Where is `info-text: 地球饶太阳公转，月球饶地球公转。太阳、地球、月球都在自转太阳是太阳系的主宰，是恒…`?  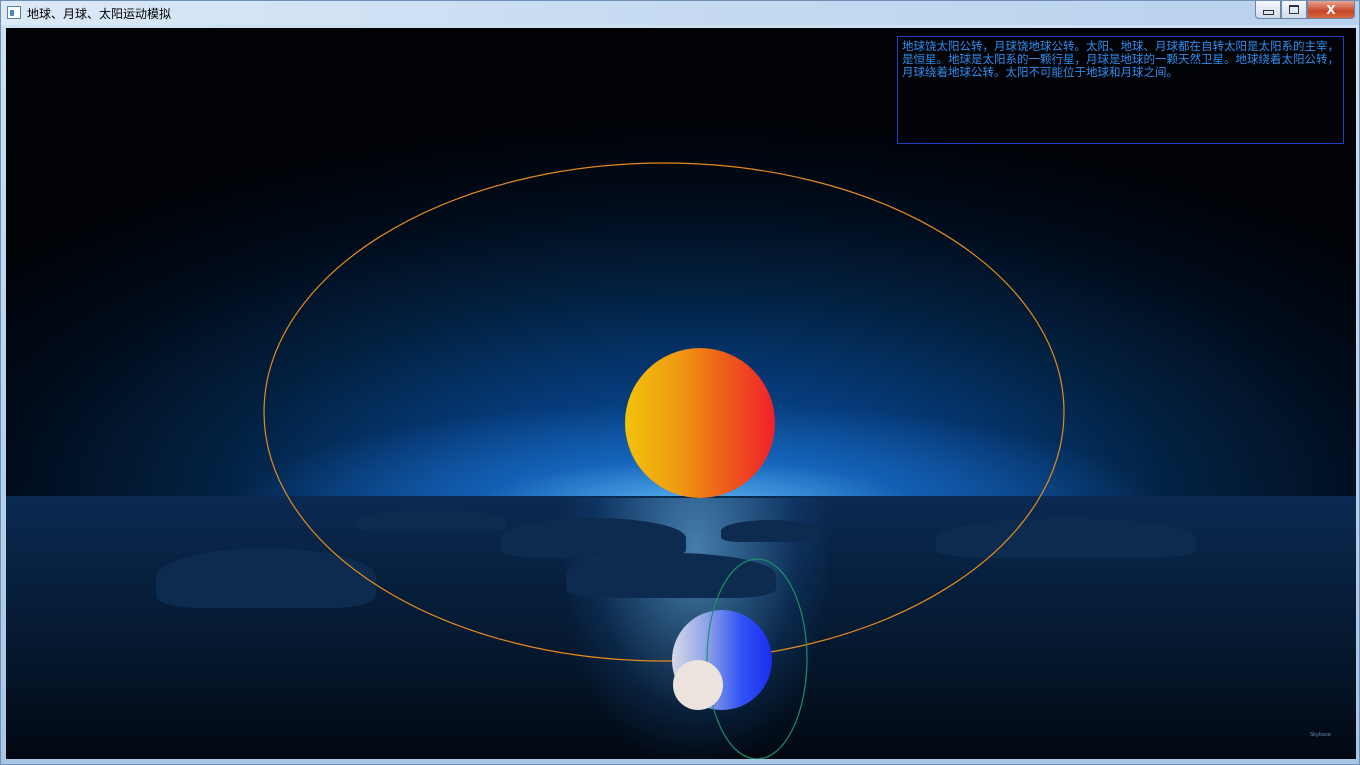 info-text: 地球饶太阳公转，月球饶地球公转。太阳、地球、月球都在自转太阳是太阳系的主宰，是恒… is located at coordinates (1120, 59).